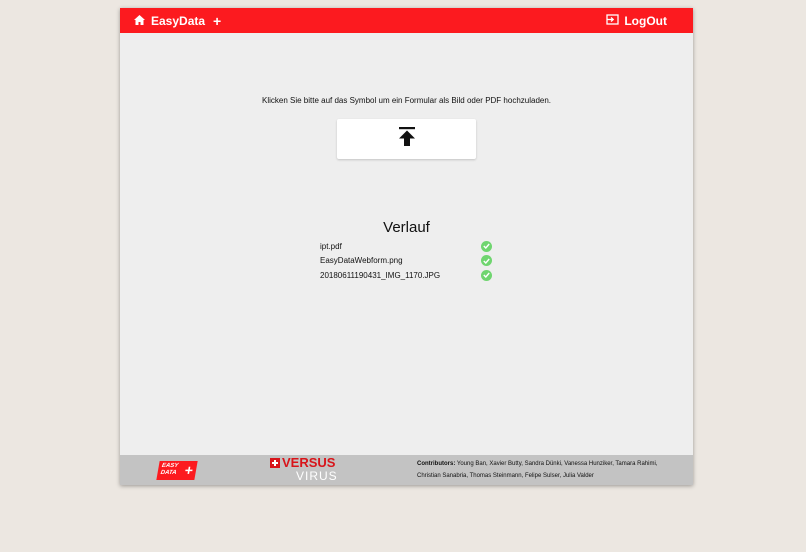  Describe the element at coordinates (170, 466) in the screenshot. I see `logo-text-line1: EASY` at that location.